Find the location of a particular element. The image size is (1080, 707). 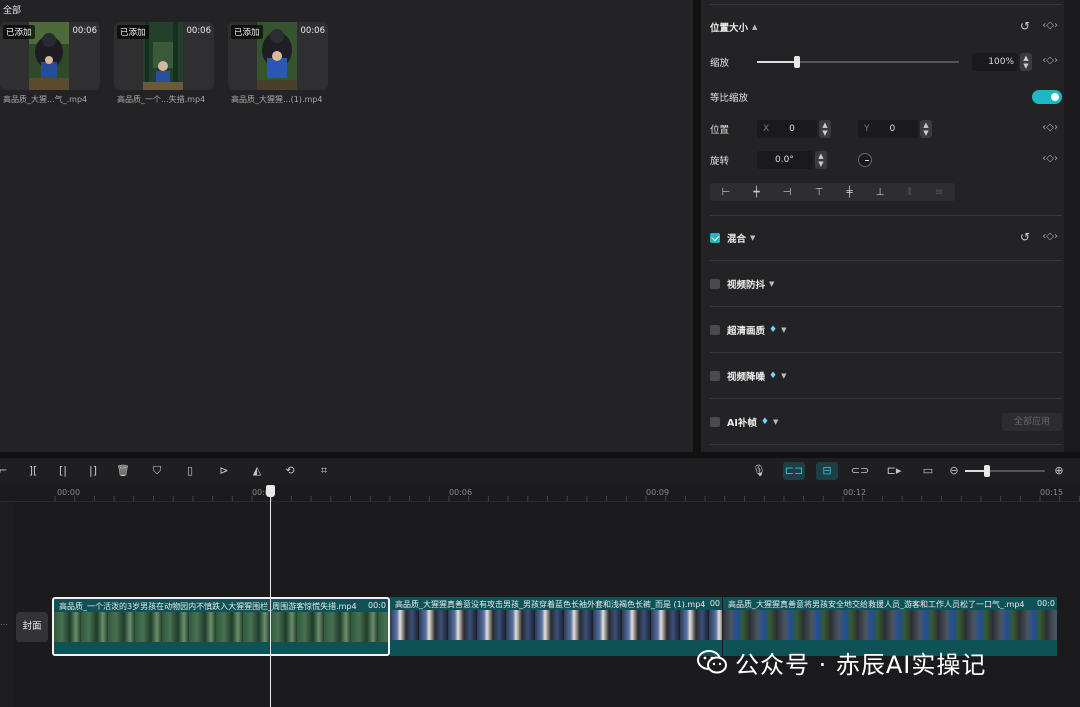

zoom-out-icon: ⊖ is located at coordinates (954, 471).